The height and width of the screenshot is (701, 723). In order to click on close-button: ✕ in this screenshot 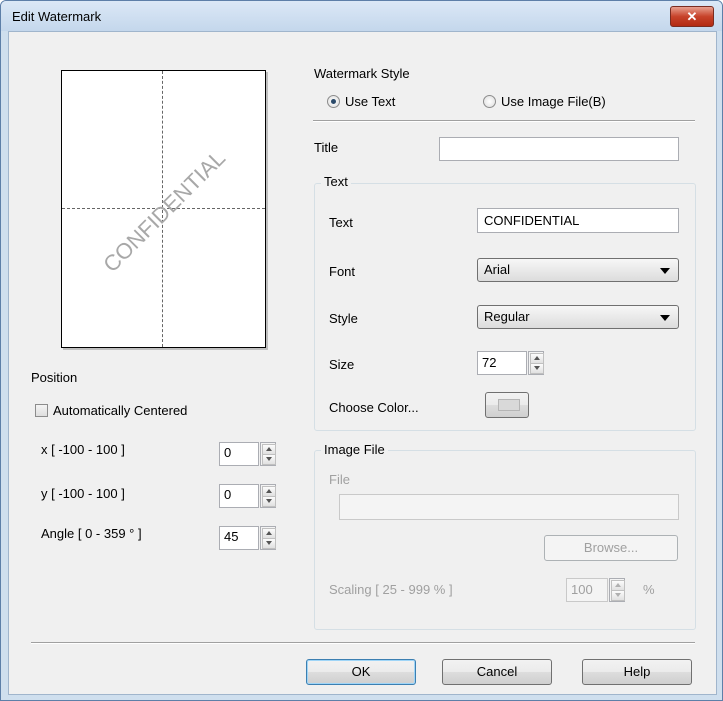, I will do `click(692, 16)`.